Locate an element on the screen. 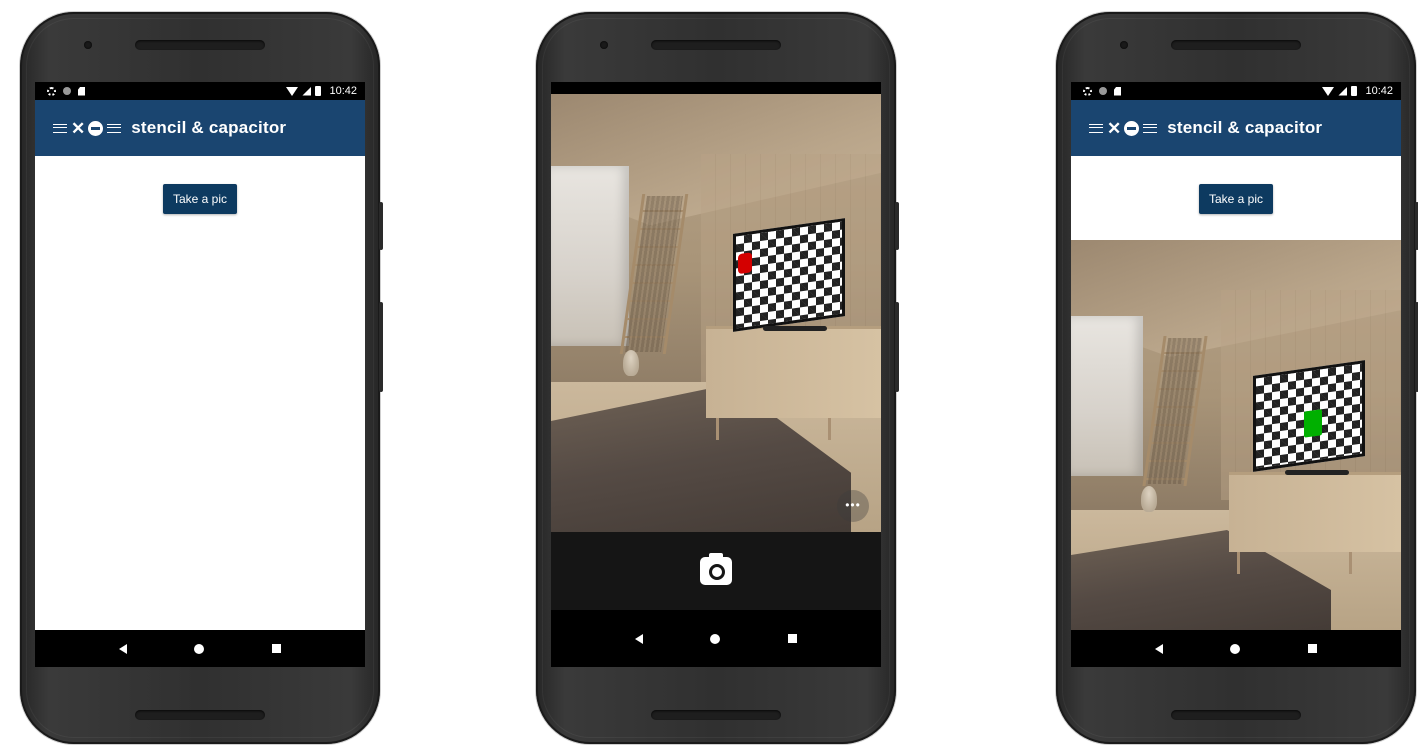  camera-shutter-icon is located at coordinates (716, 569).